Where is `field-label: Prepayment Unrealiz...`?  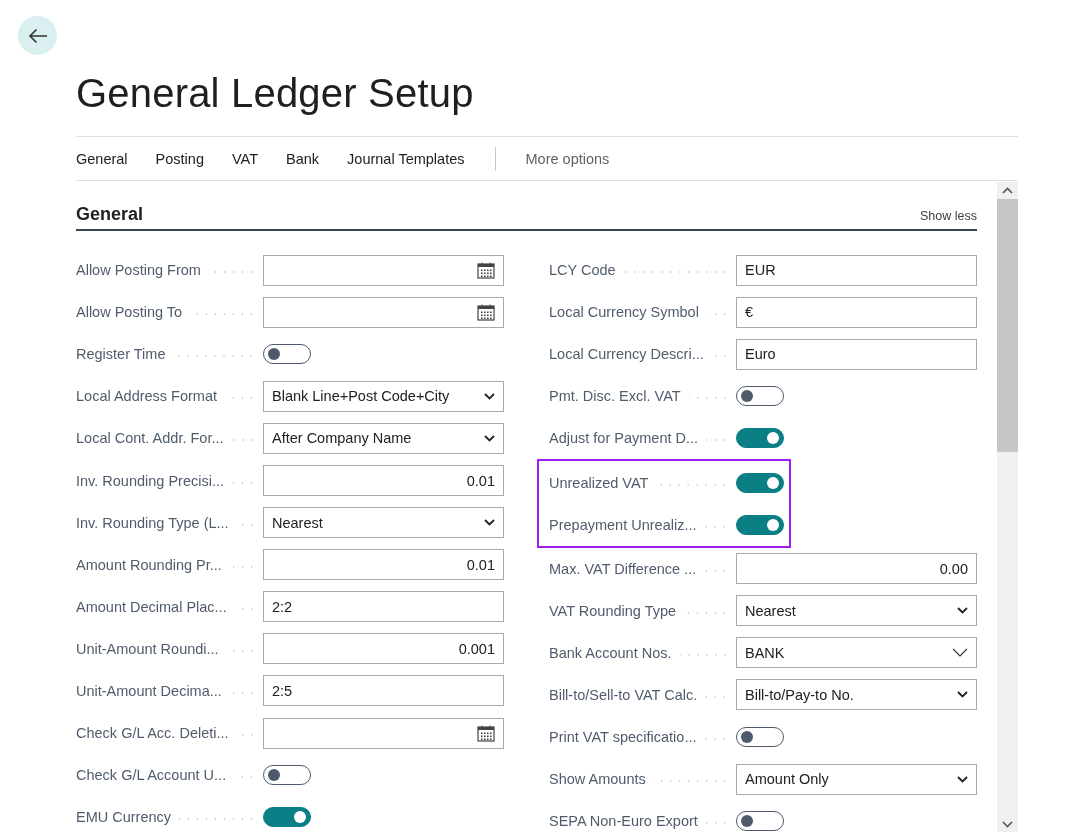 field-label: Prepayment Unrealiz... is located at coordinates (623, 524).